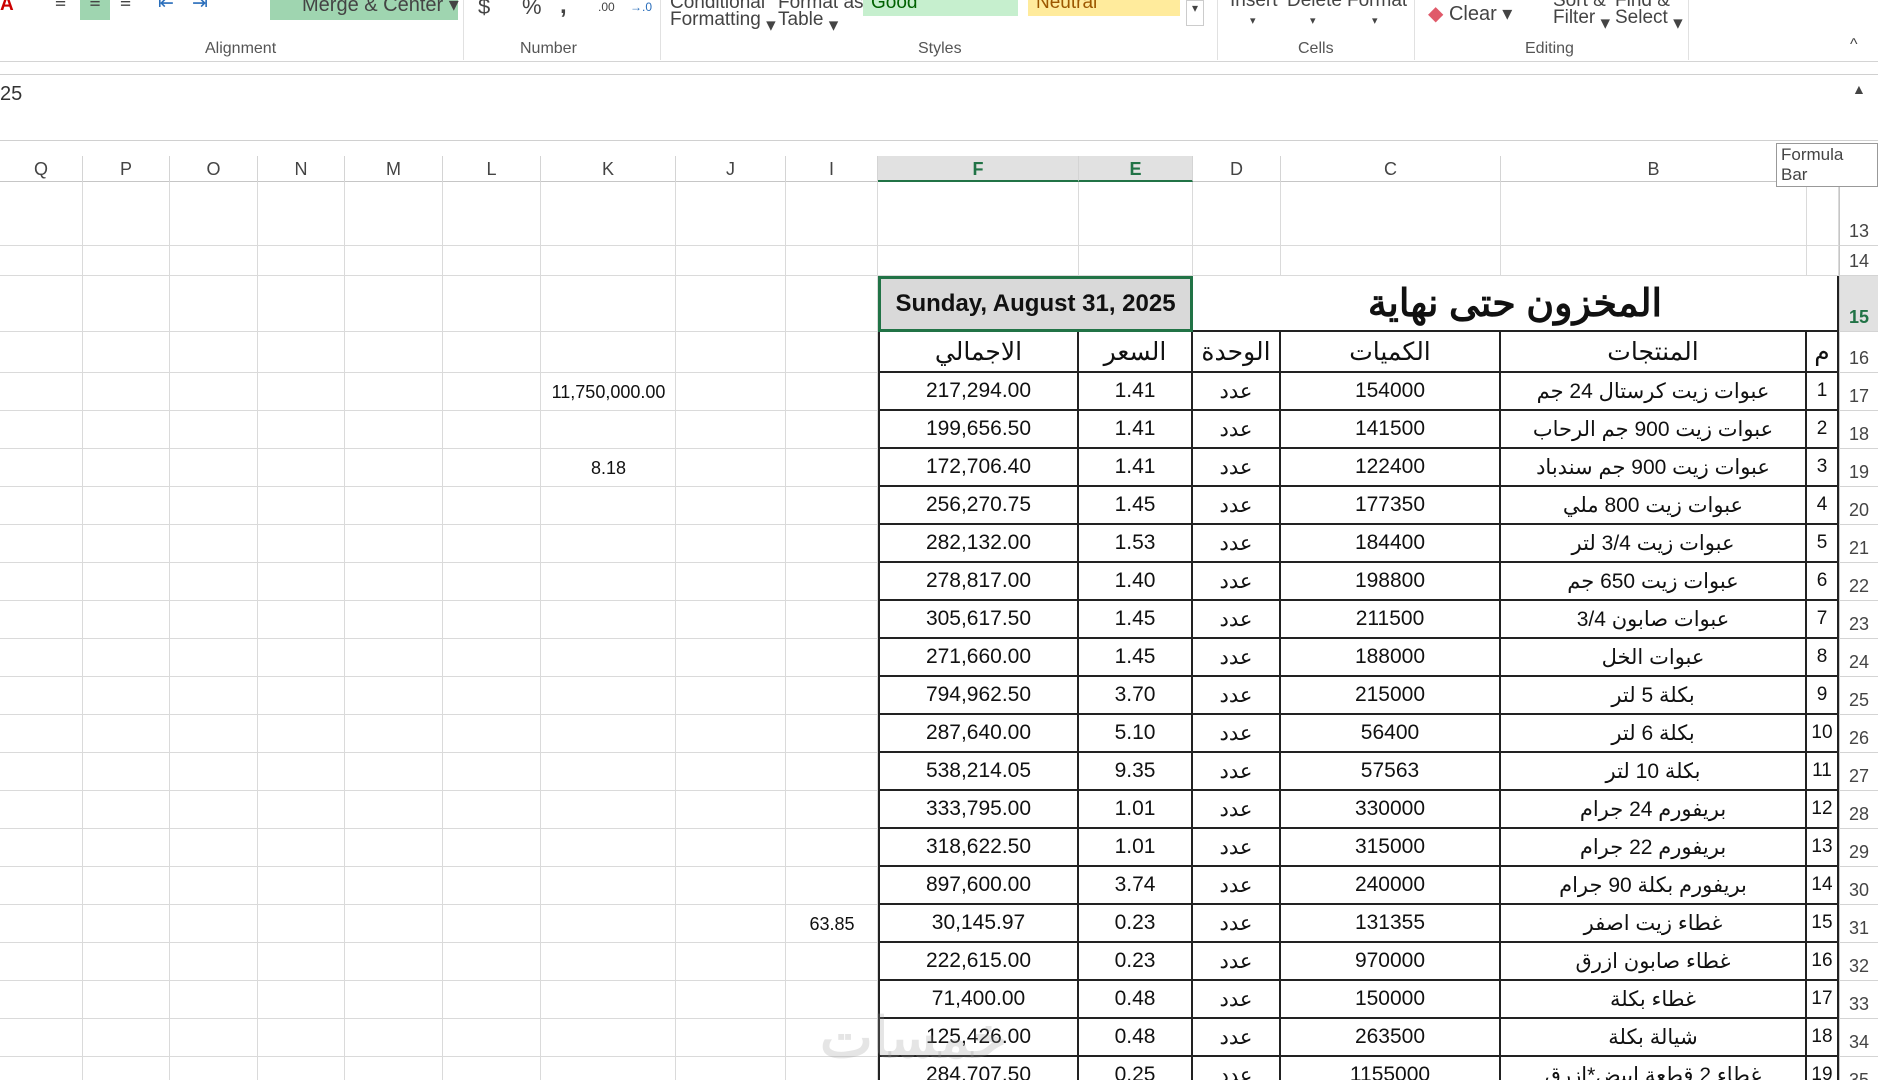 This screenshot has width=1878, height=1080. Describe the element at coordinates (940, 8) in the screenshot. I see `style-good: Good` at that location.